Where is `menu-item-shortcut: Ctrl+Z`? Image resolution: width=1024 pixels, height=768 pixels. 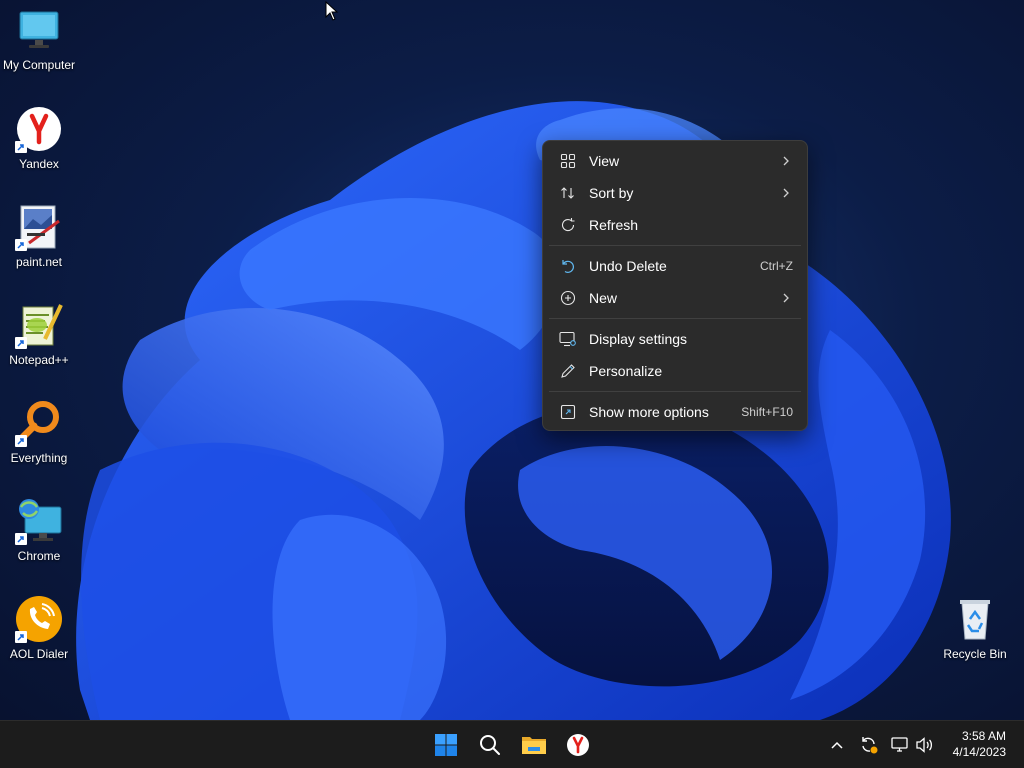 menu-item-shortcut: Ctrl+Z is located at coordinates (776, 266).